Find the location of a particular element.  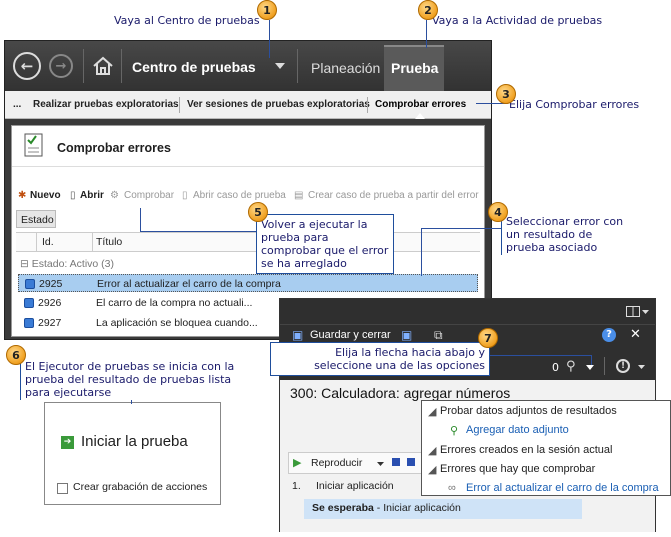

column-title: Título is located at coordinates (109, 242).